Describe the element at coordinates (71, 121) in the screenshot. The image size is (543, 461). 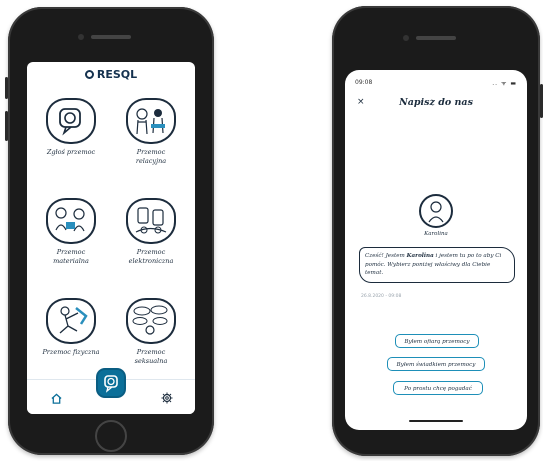
I see `report-chat-icon` at that location.